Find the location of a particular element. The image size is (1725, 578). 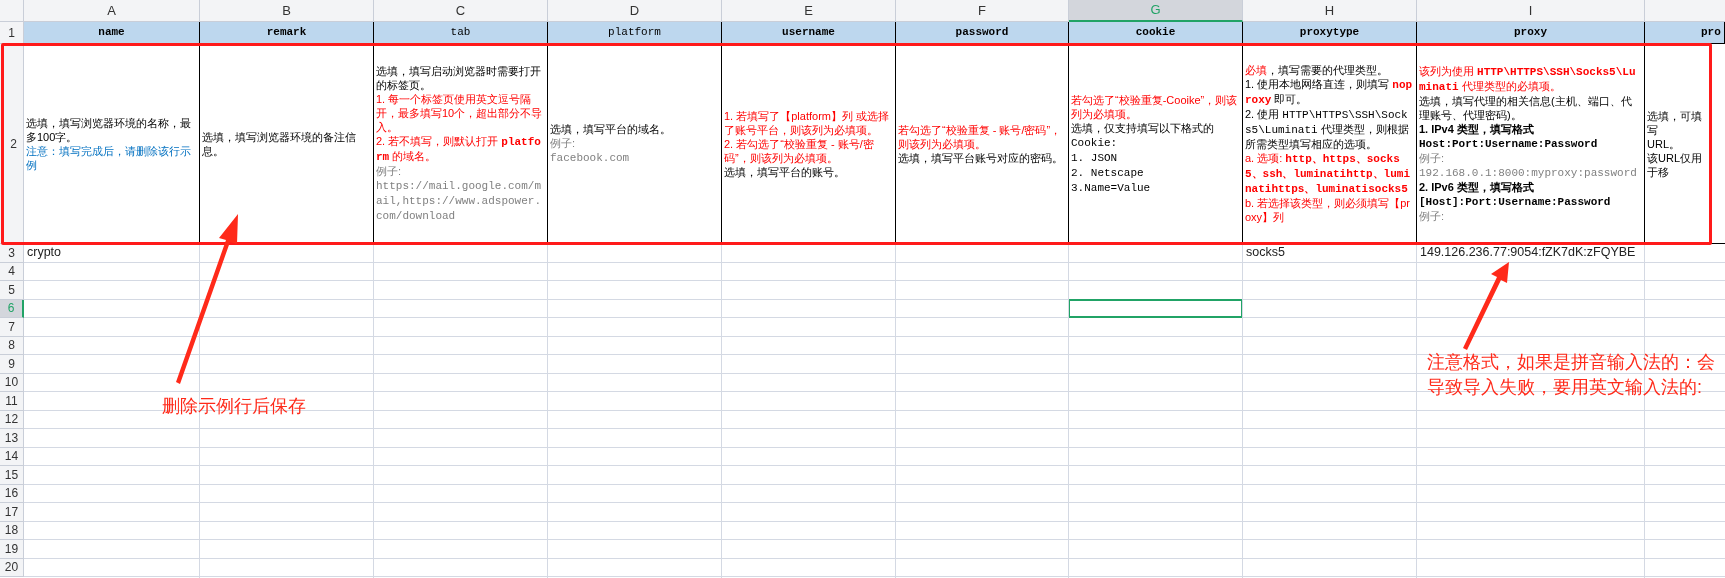

row-header: 13 is located at coordinates (12, 438).